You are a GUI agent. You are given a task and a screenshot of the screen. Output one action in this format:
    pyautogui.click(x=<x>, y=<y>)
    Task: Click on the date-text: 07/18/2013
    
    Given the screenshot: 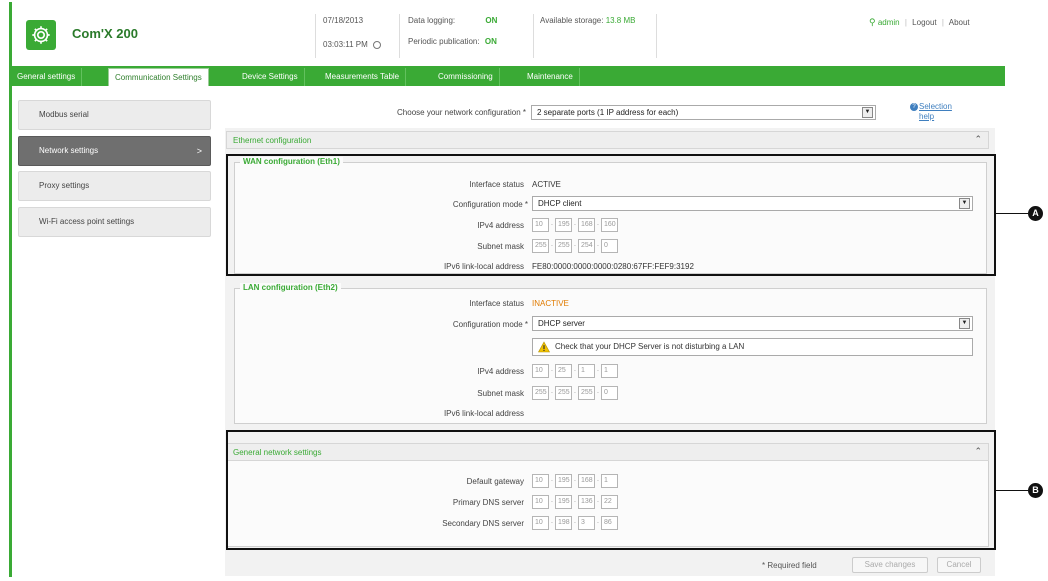 What is the action you would take?
    pyautogui.click(x=343, y=20)
    